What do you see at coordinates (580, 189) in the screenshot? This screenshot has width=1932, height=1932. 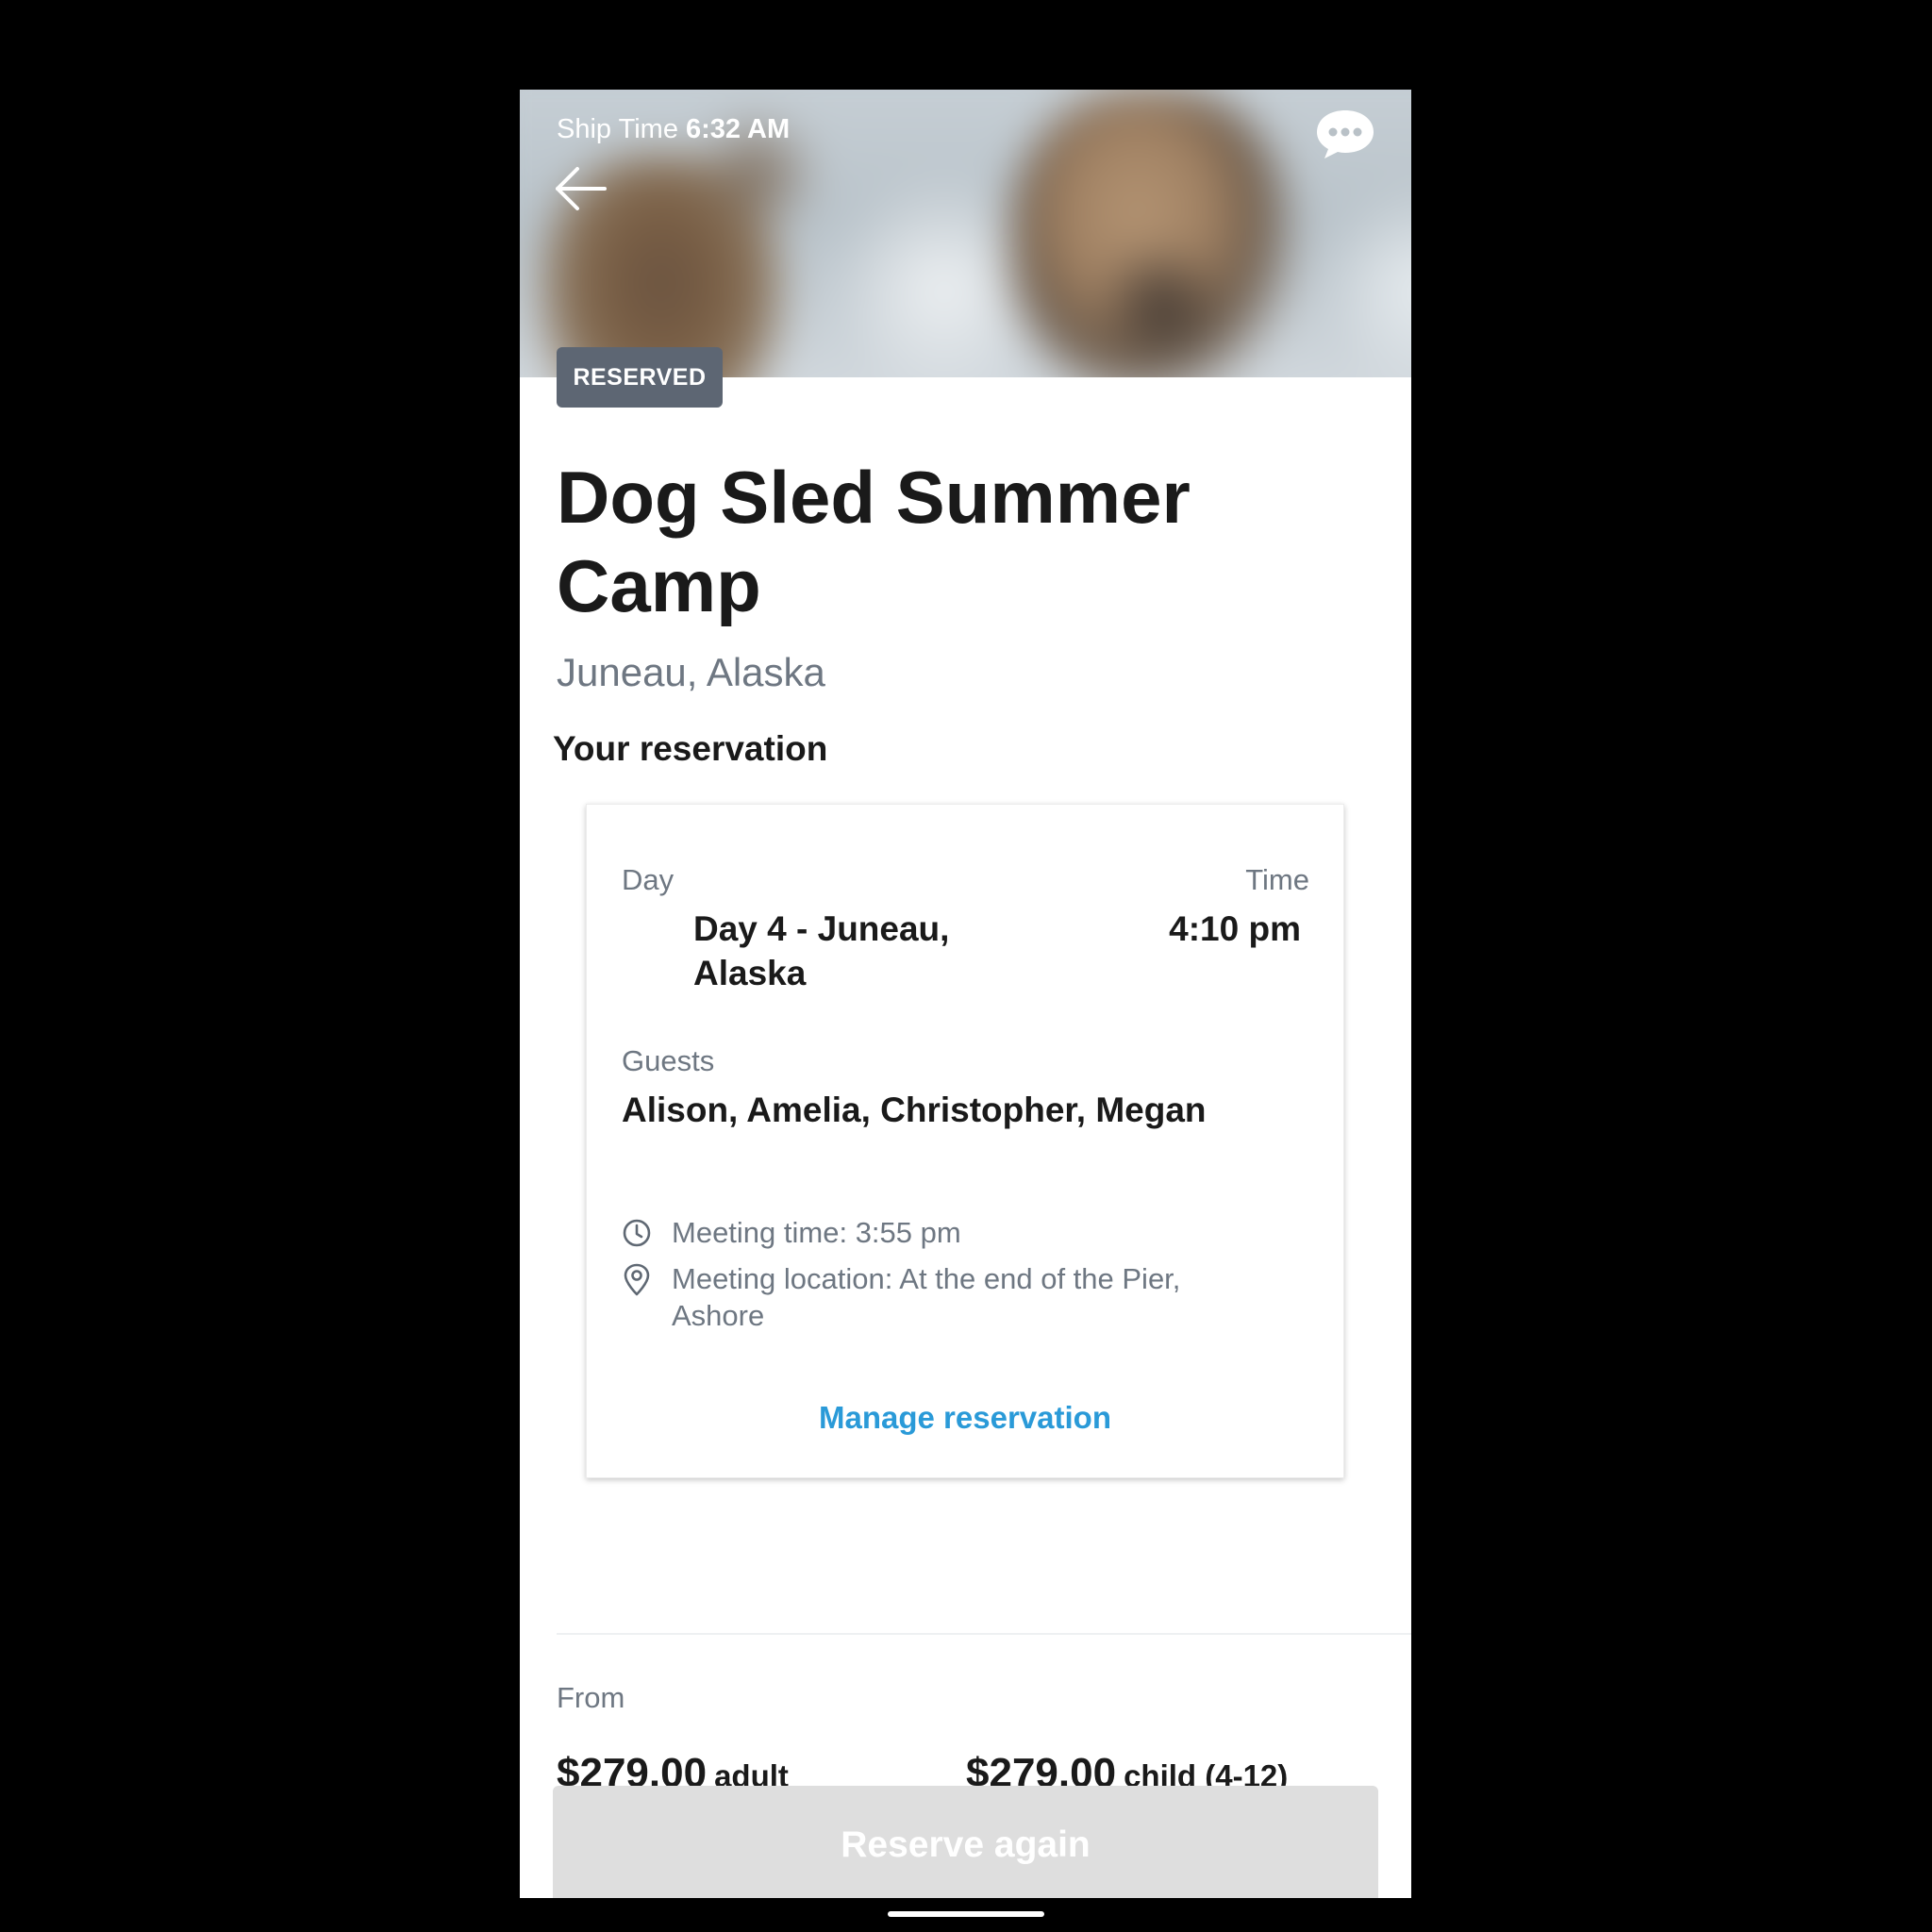 I see `back-arrow-icon` at bounding box center [580, 189].